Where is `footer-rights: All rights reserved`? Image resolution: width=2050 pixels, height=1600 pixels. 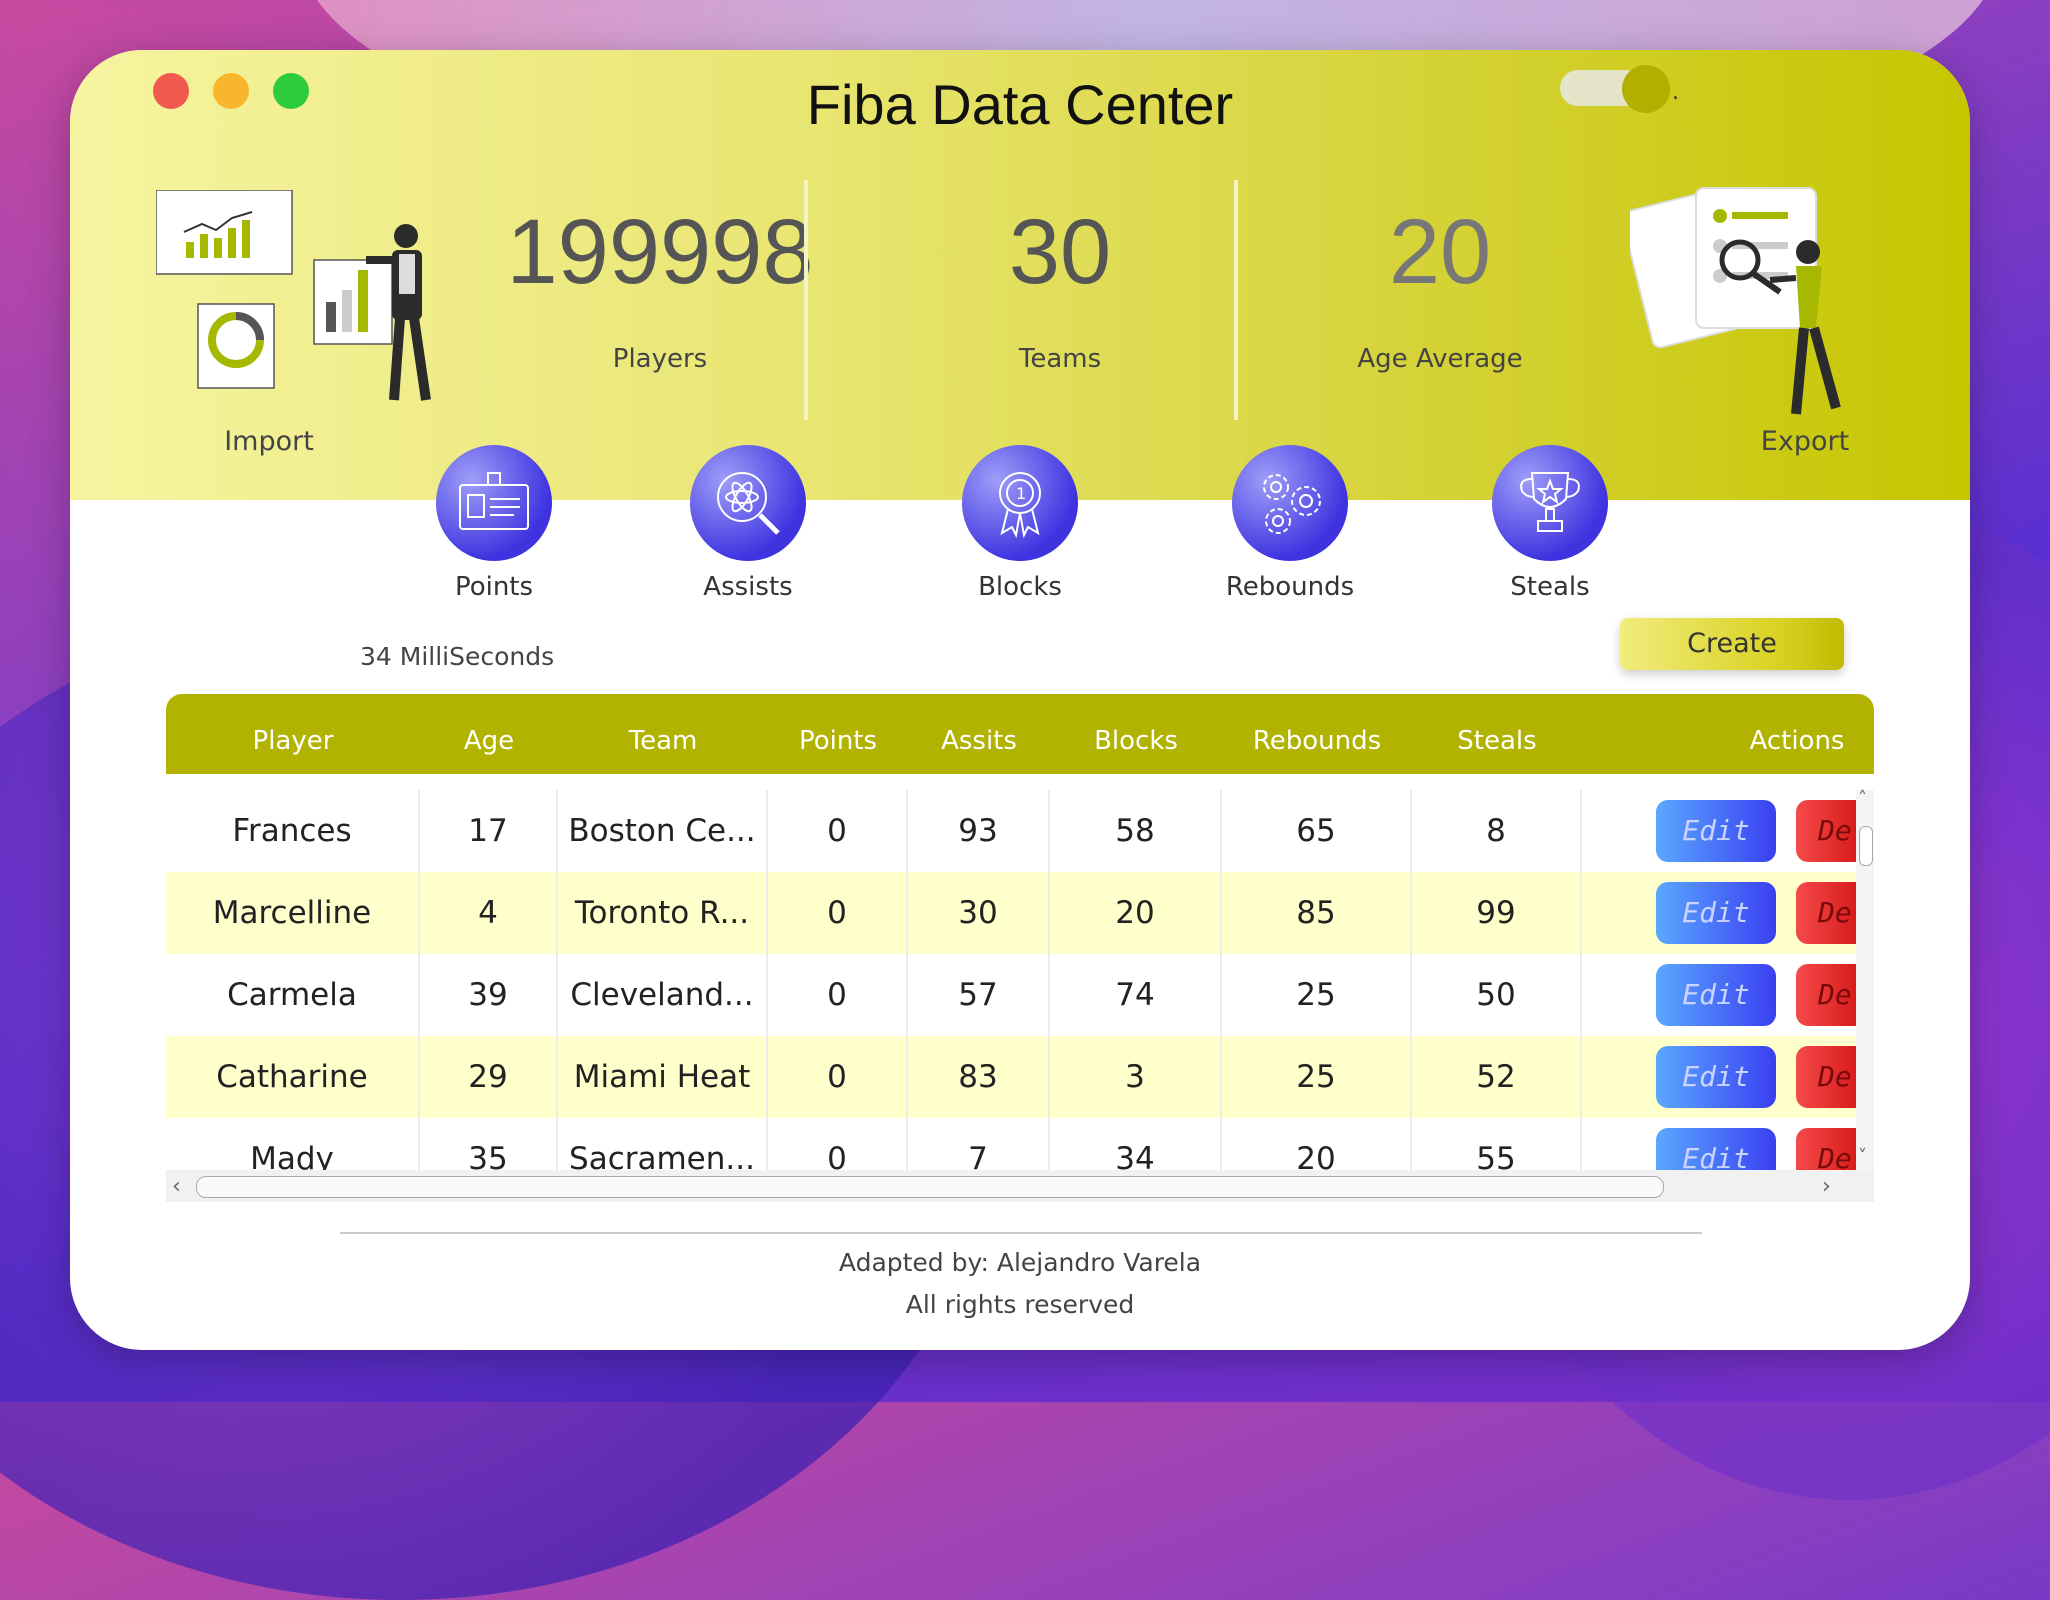
footer-rights: All rights reserved is located at coordinates (1020, 1304).